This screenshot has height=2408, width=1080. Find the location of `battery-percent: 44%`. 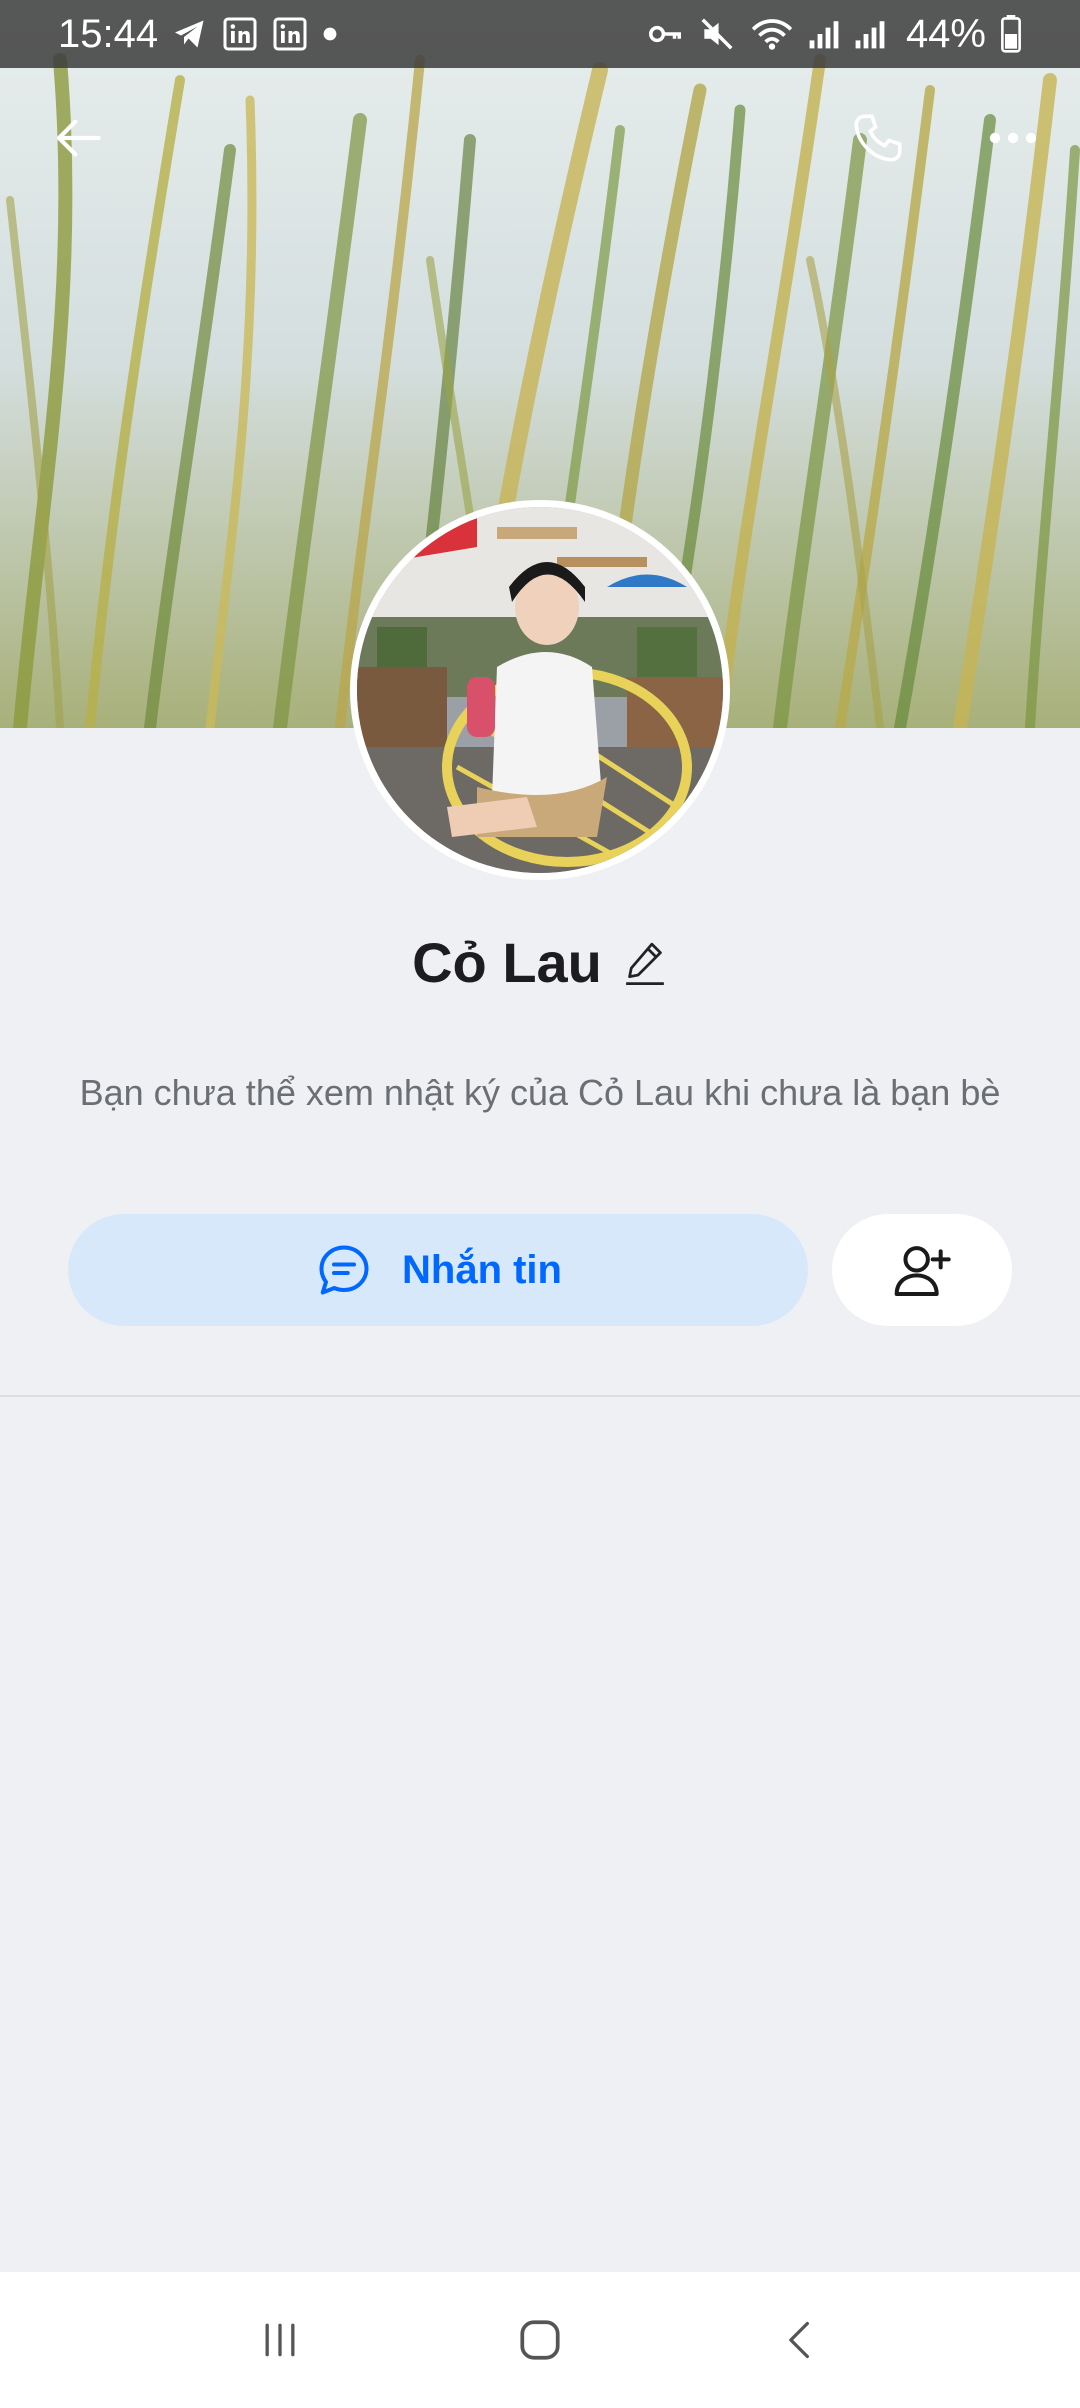

battery-percent: 44% is located at coordinates (945, 33).